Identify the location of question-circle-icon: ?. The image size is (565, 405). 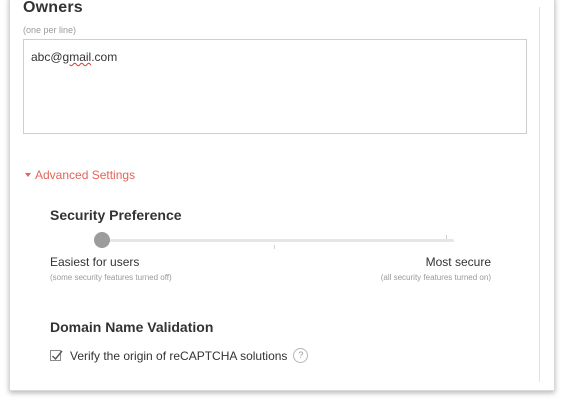
(301, 355).